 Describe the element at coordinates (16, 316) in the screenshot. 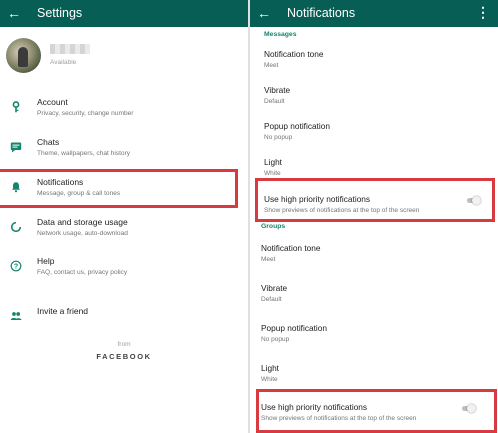

I see `people-icon` at that location.